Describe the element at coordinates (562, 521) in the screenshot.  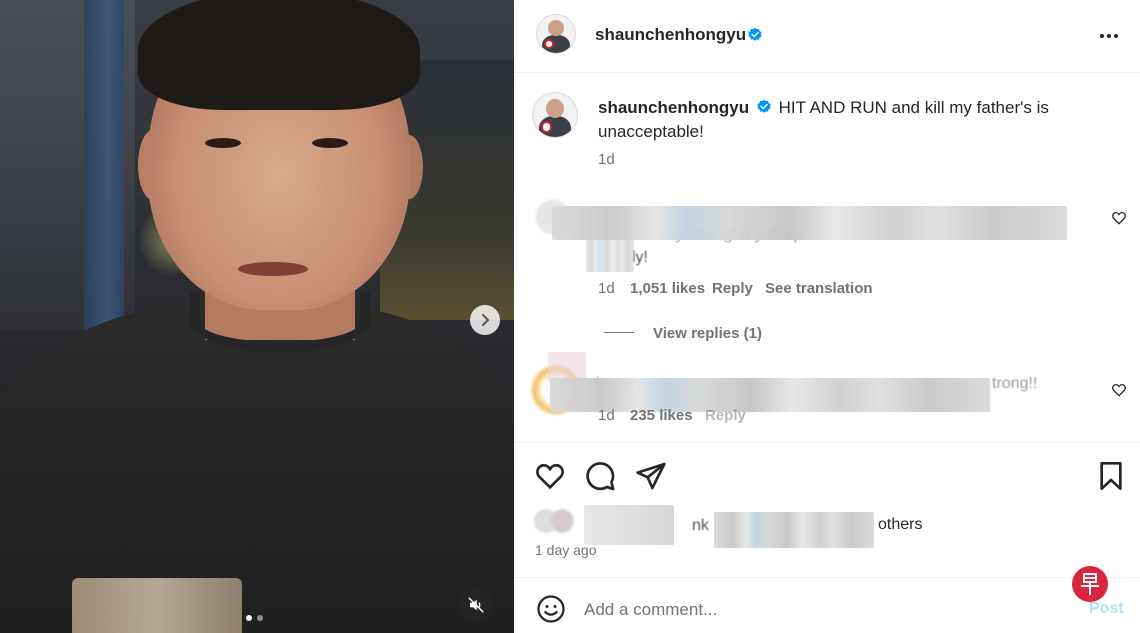
I see `liker-avatar` at that location.